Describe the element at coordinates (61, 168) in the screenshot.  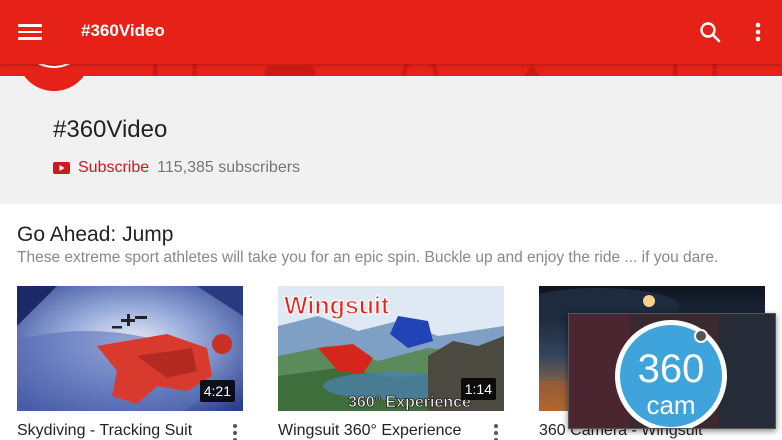
I see `youtube-logo-icon` at that location.